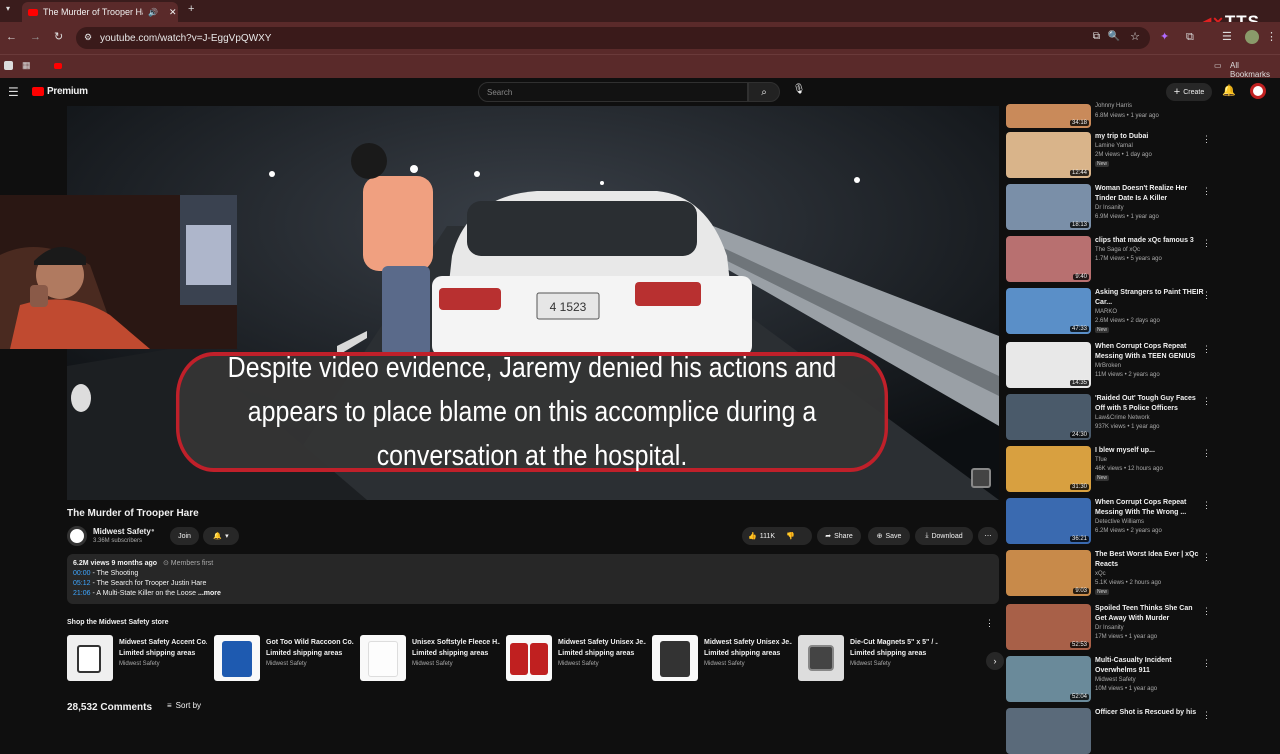 This screenshot has height=754, width=1280. I want to click on video-thumbnail: 34:18, so click(1048, 116).